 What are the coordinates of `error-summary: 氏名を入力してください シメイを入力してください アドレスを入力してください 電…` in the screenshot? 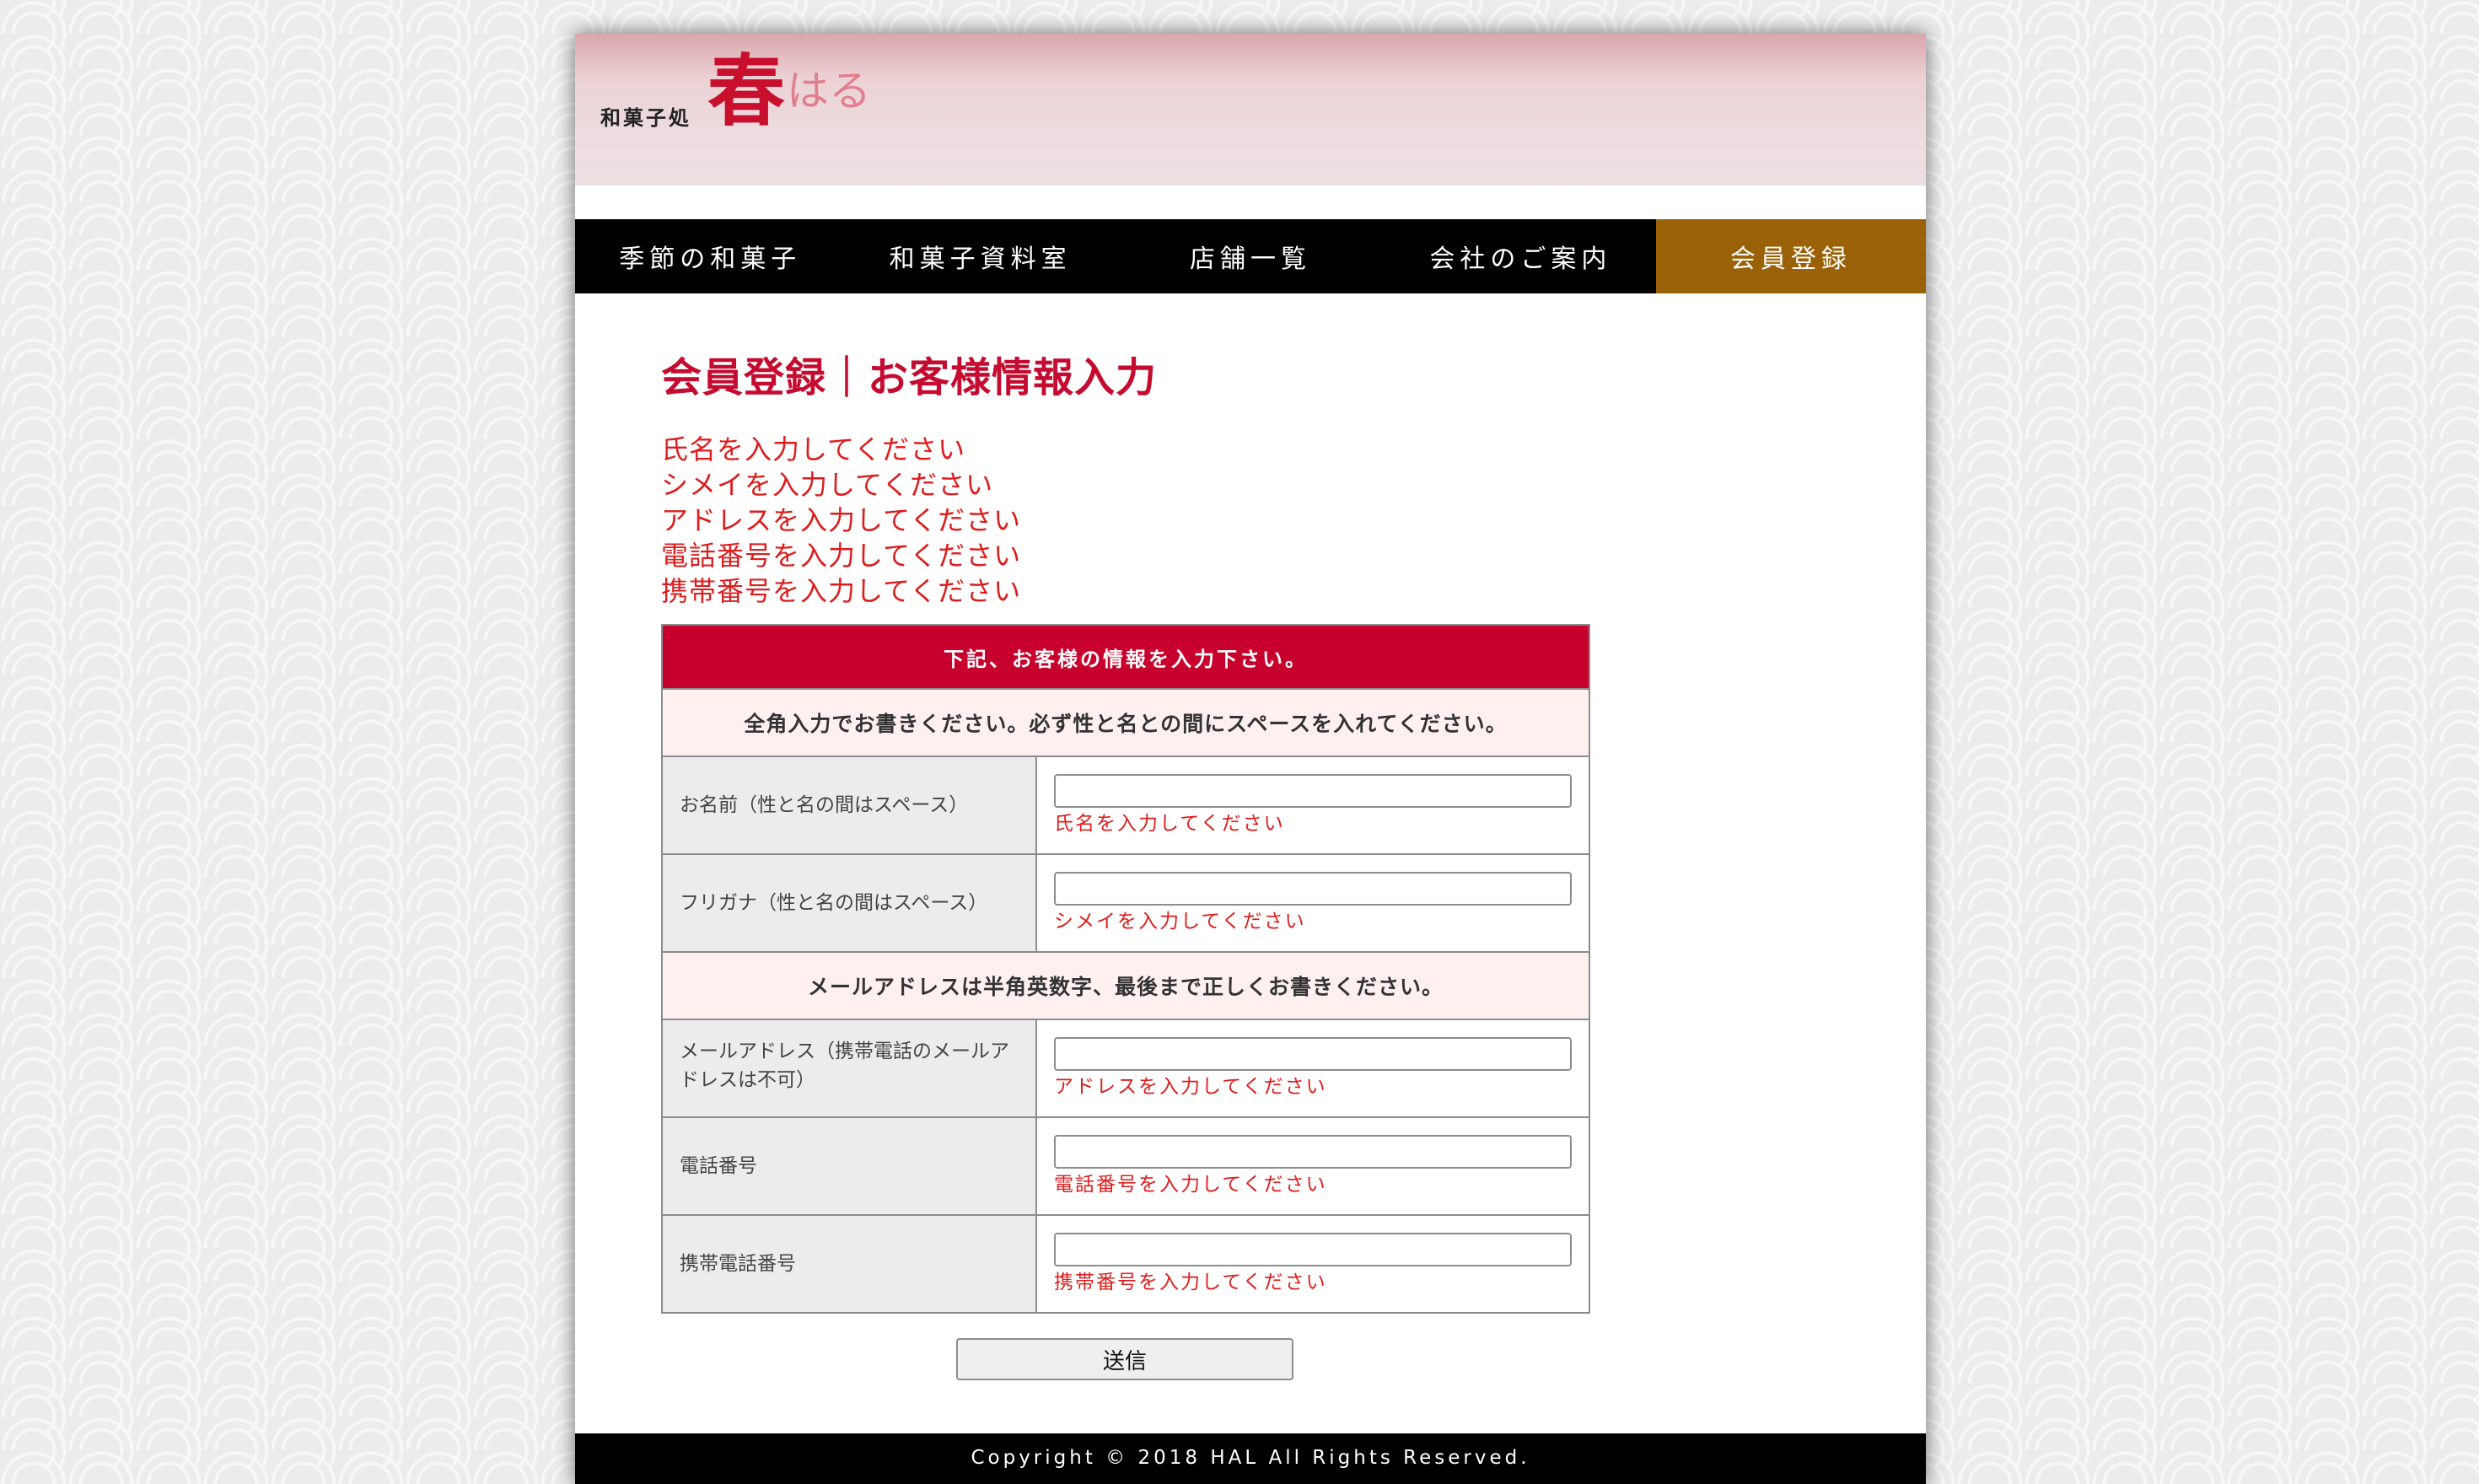 It's located at (1251, 520).